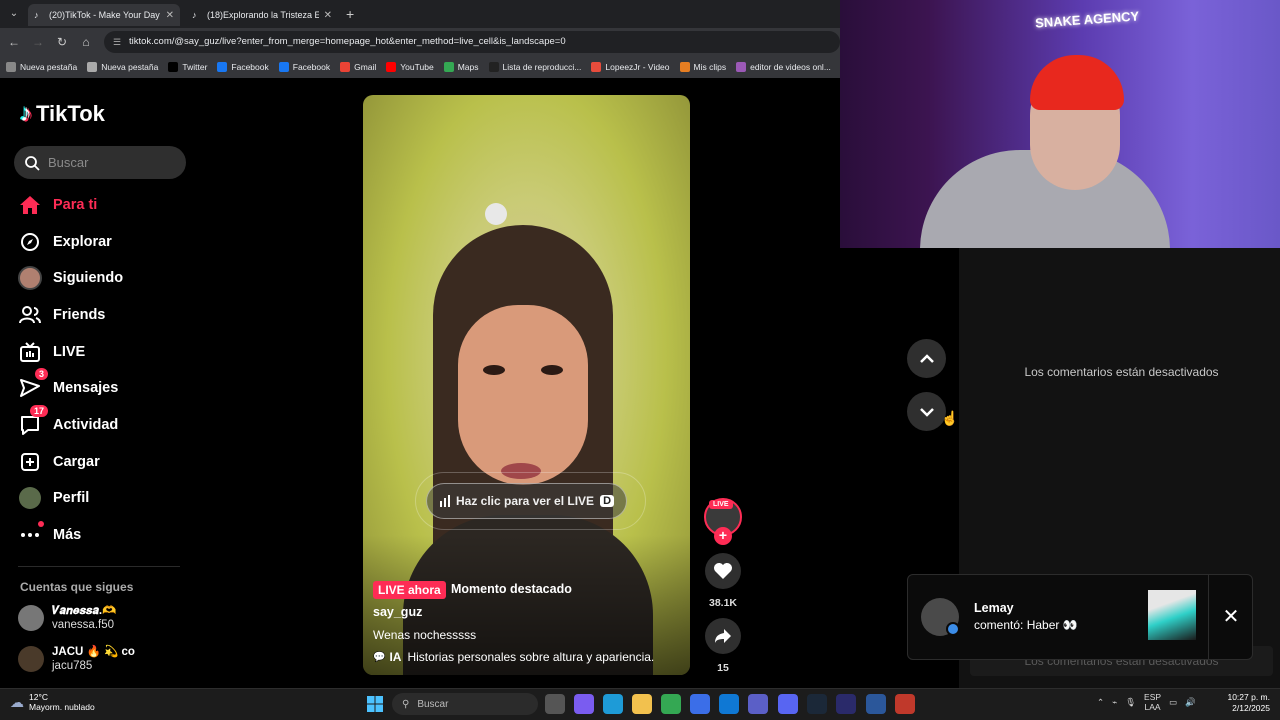  What do you see at coordinates (14, 42) in the screenshot?
I see `back-icon: ←` at bounding box center [14, 42].